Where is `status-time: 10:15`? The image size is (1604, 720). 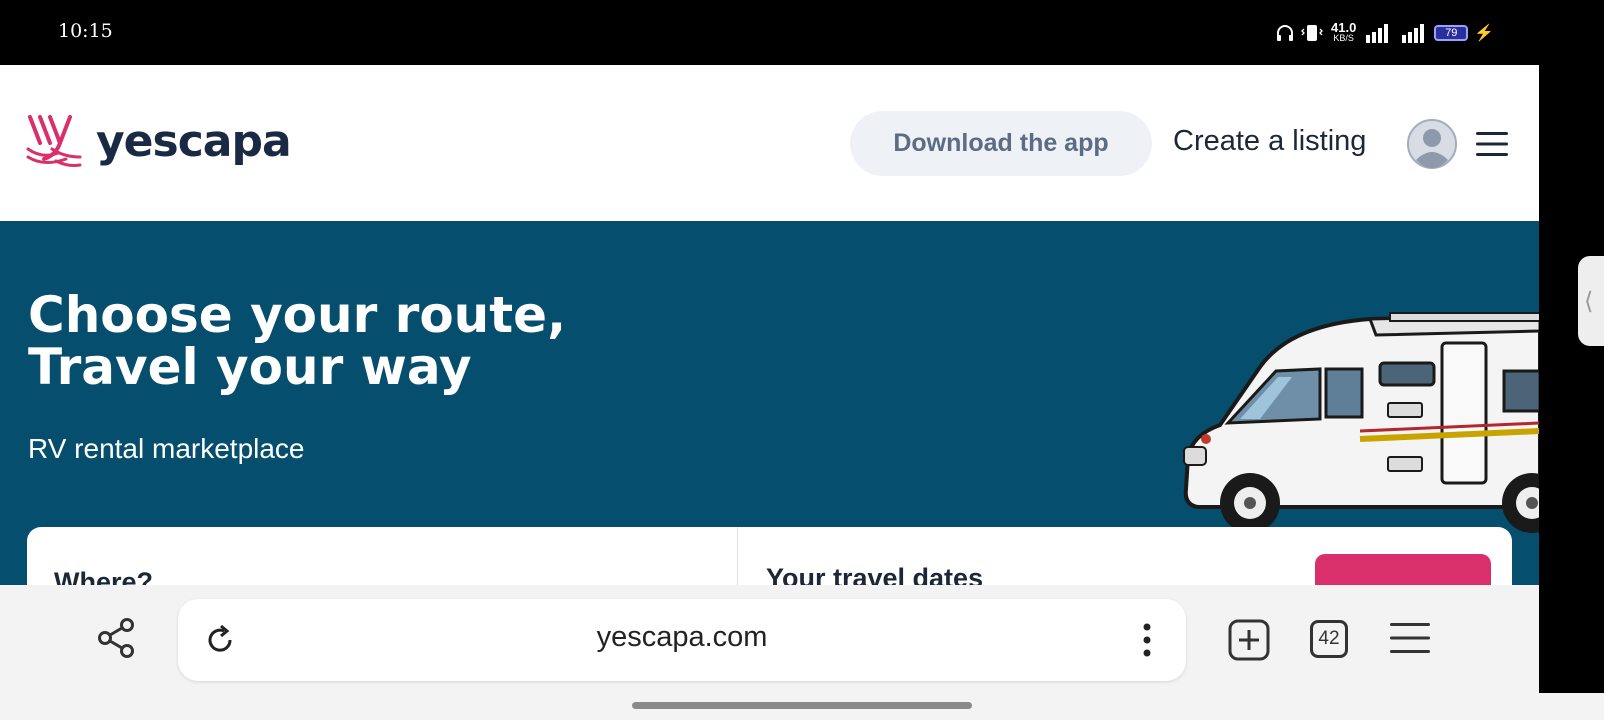 status-time: 10:15 is located at coordinates (85, 31).